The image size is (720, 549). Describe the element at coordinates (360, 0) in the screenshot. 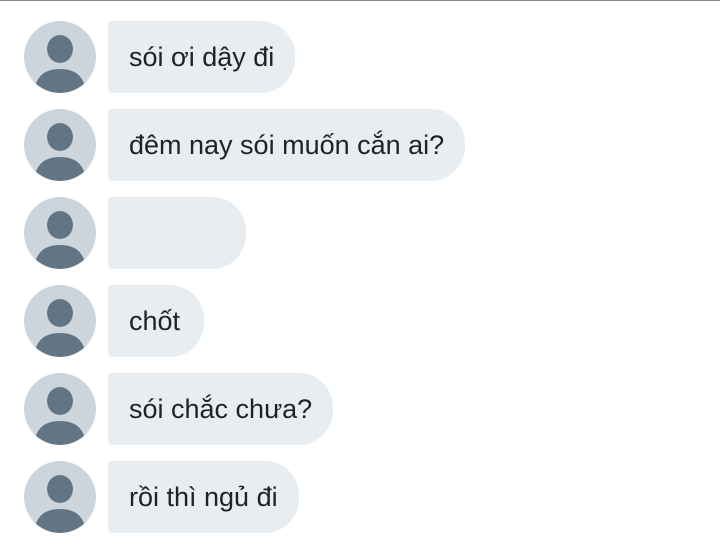

I see `top-divider` at that location.